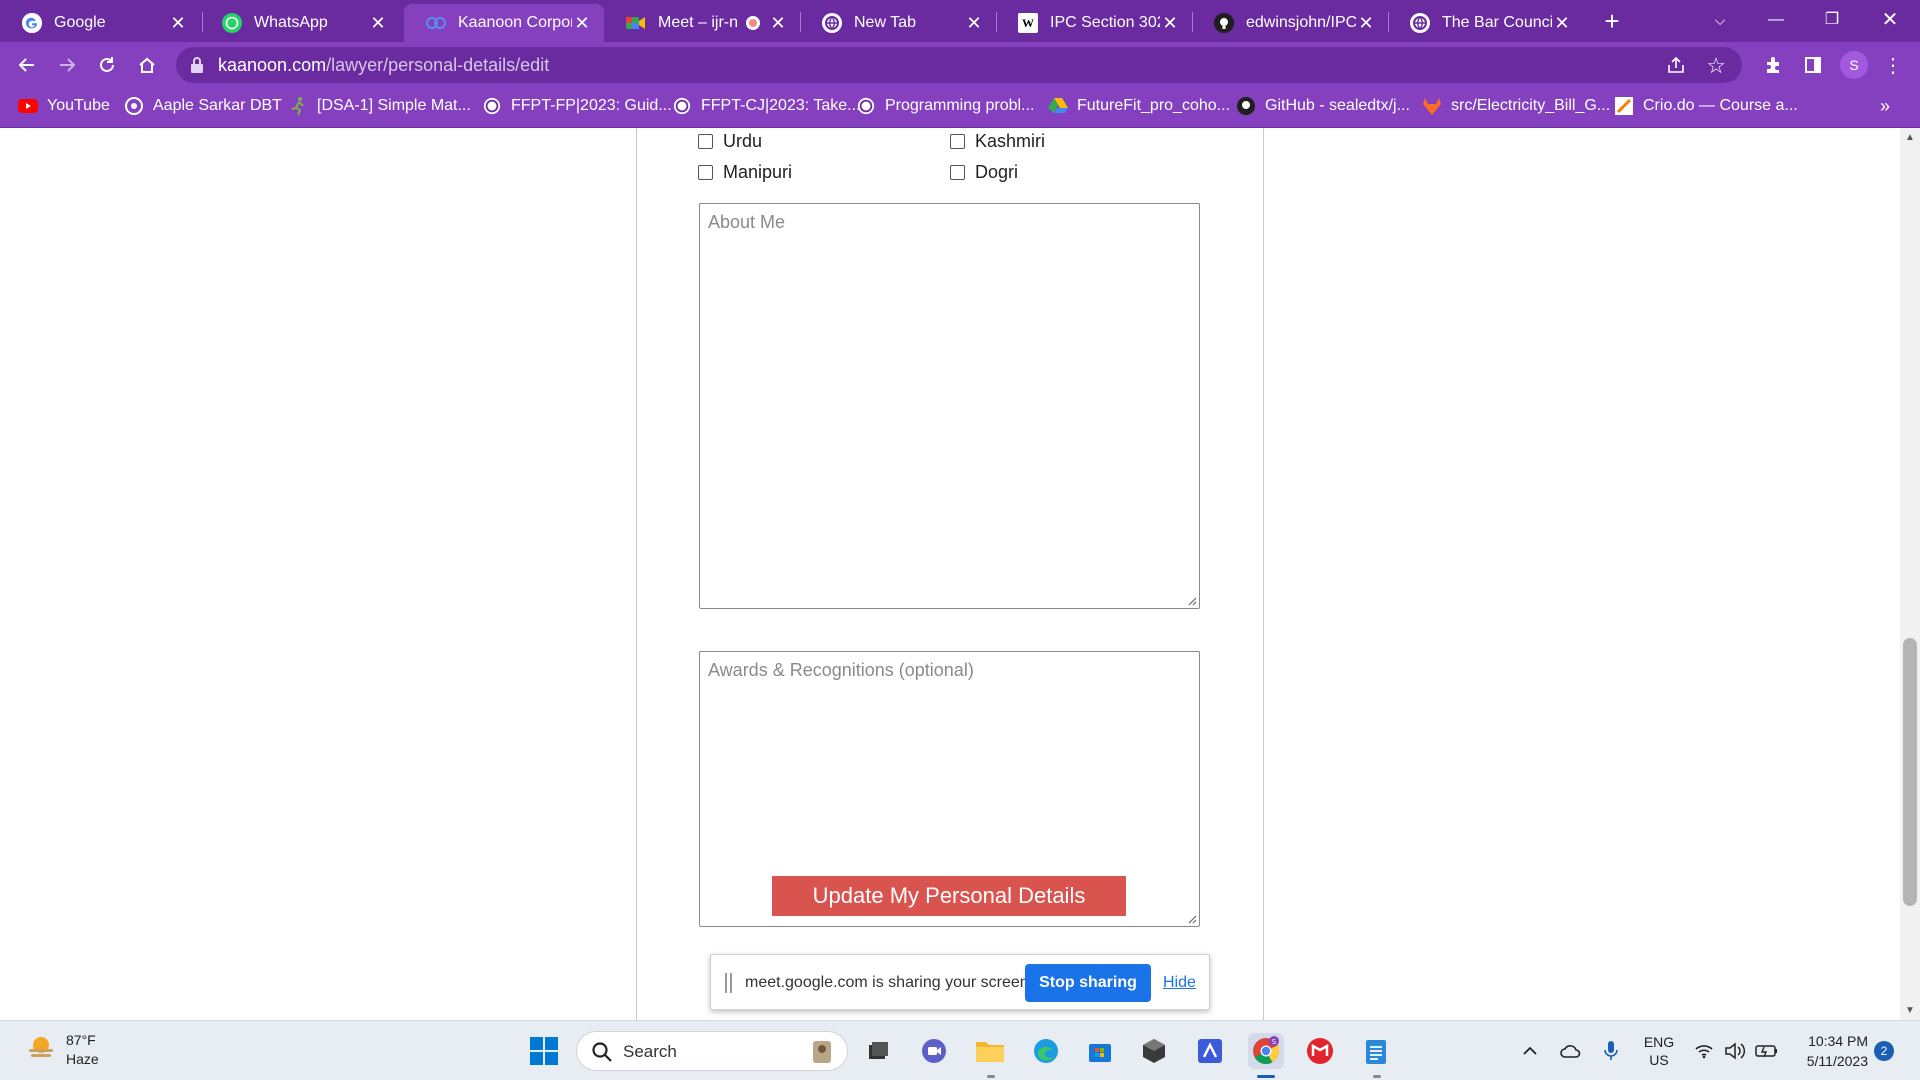  I want to click on clock: 10:34 PM 5/11/2023, so click(1830, 1051).